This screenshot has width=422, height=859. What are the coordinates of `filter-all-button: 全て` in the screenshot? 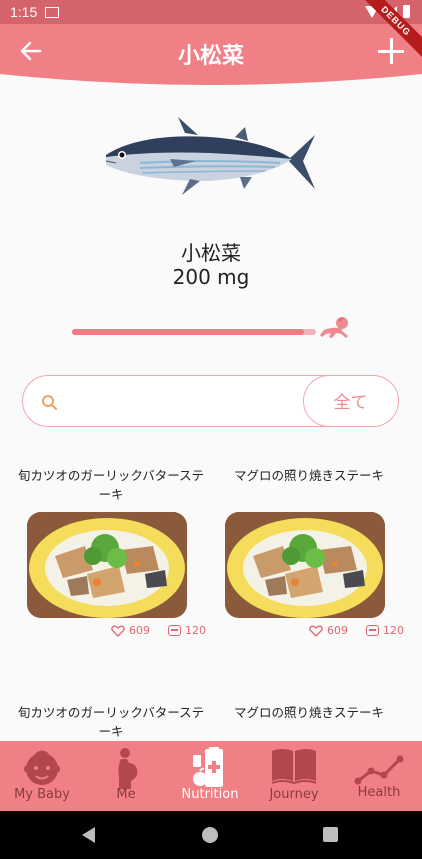 It's located at (350, 400).